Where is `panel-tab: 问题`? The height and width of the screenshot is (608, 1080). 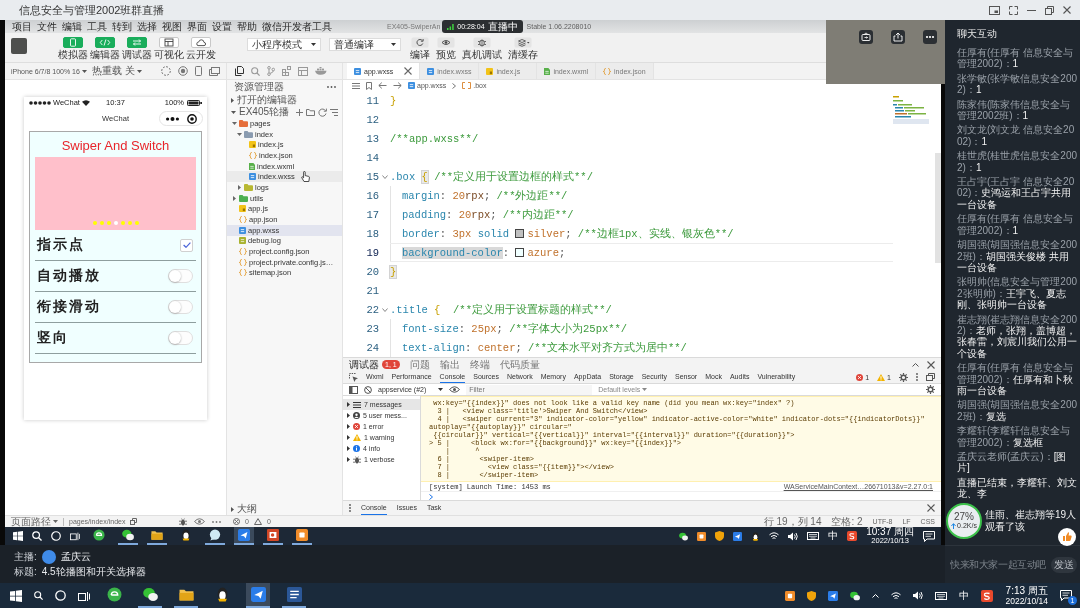
panel-tab: 问题 is located at coordinates (419, 364).